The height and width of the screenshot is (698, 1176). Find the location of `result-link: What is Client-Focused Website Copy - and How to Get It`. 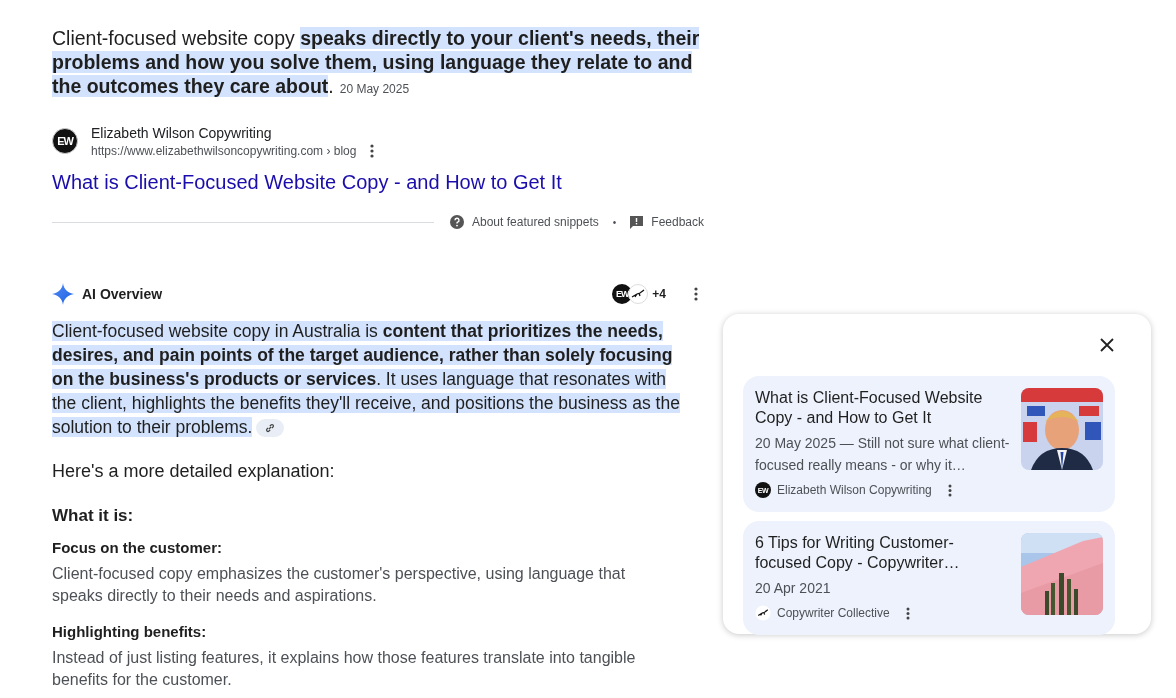

result-link: What is Client-Focused Website Copy - and How to Get It is located at coordinates (307, 182).